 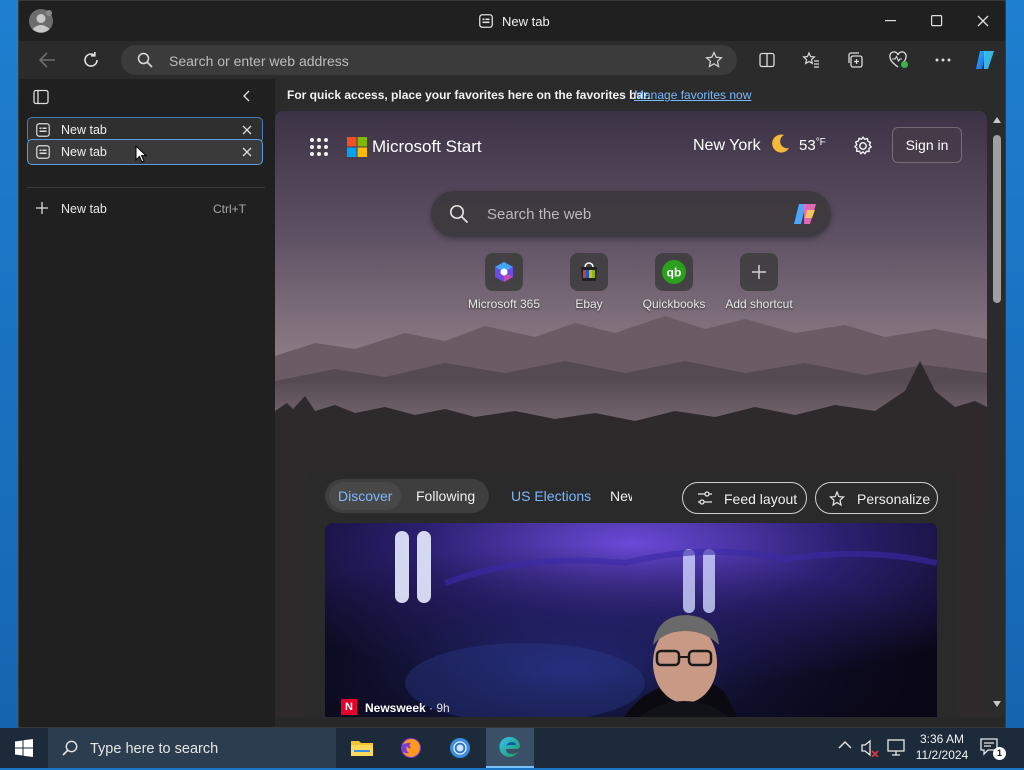 I want to click on tab-actions-icon, so click(x=41, y=97).